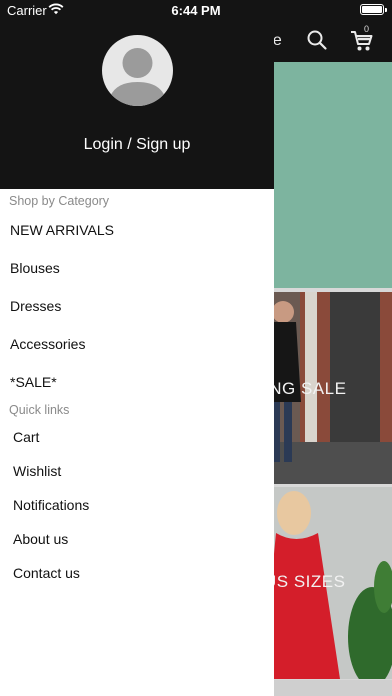 This screenshot has height=696, width=392. Describe the element at coordinates (137, 344) in the screenshot. I see `category-accessories: Accessories` at that location.